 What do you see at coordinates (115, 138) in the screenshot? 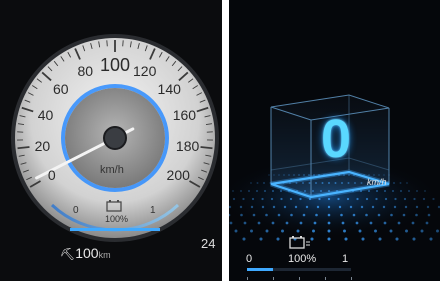
I see `needle-hub` at bounding box center [115, 138].